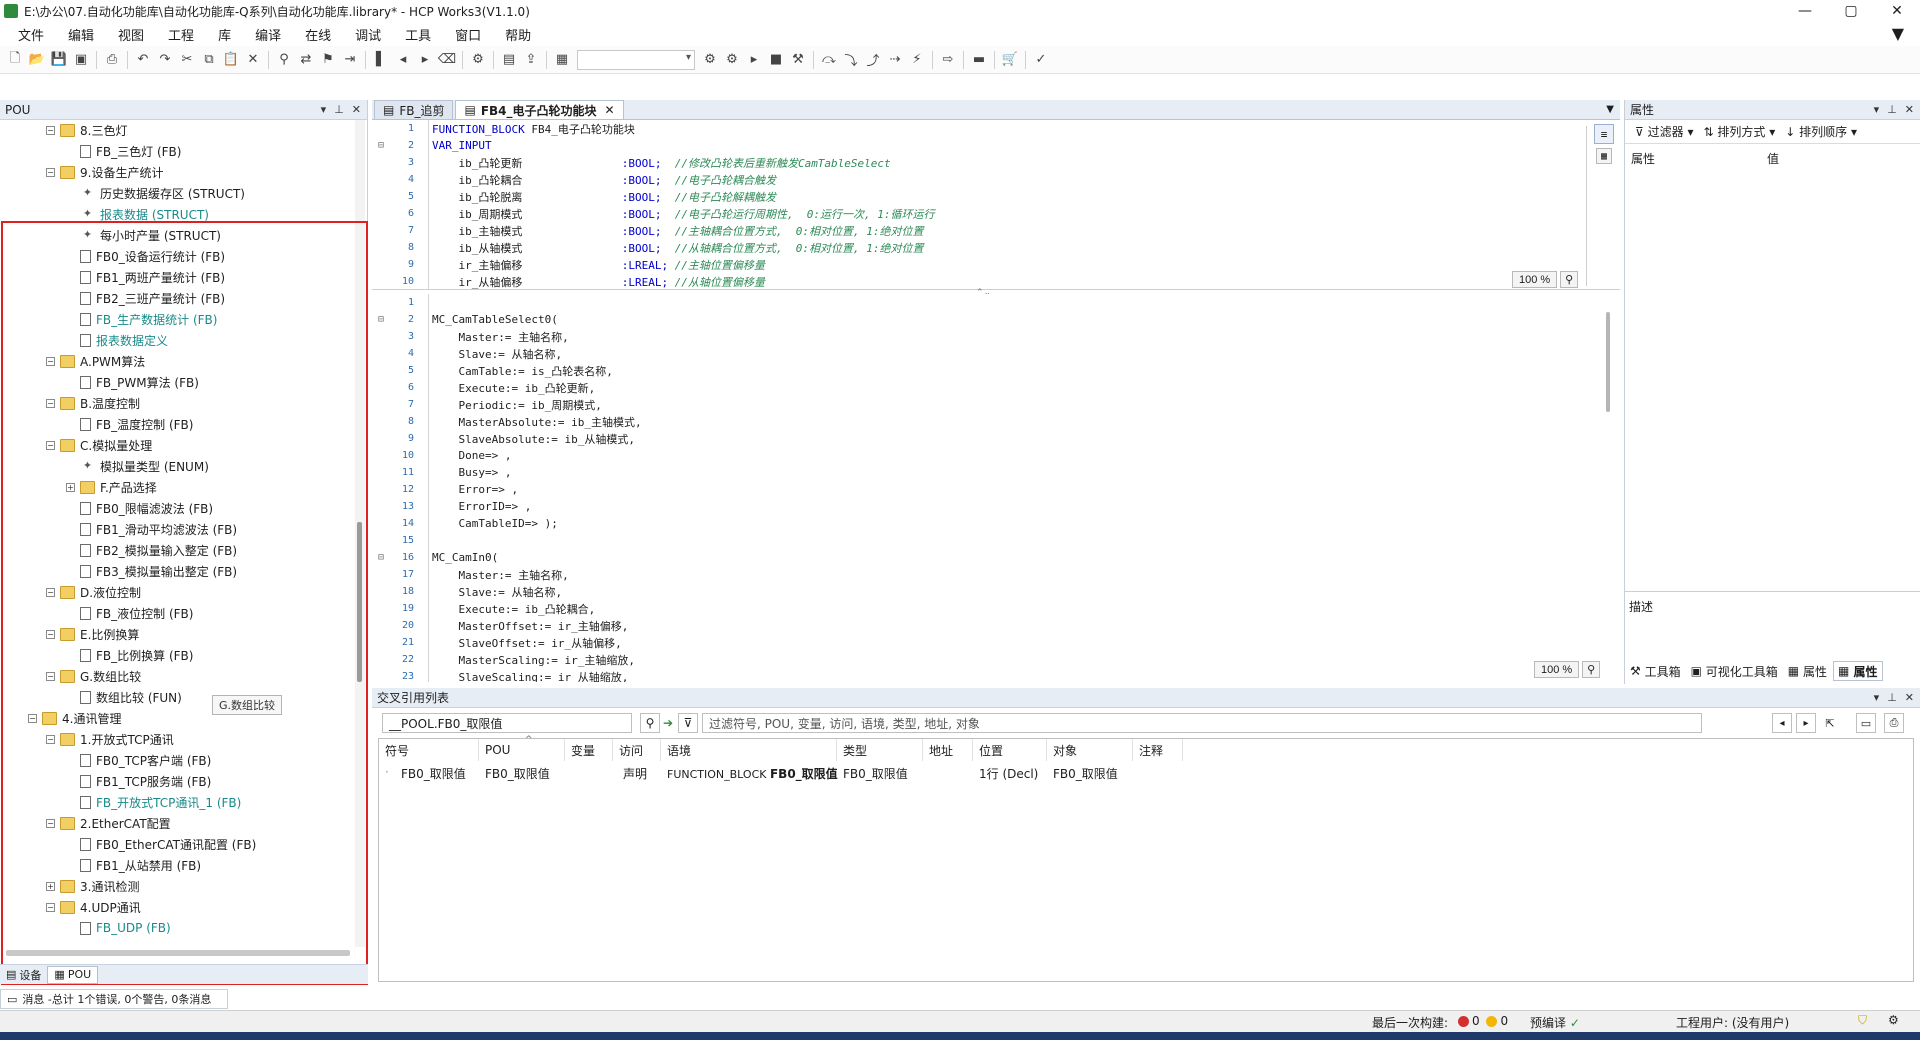 The image size is (1920, 1040). I want to click on column-variable: 变量, so click(589, 750).